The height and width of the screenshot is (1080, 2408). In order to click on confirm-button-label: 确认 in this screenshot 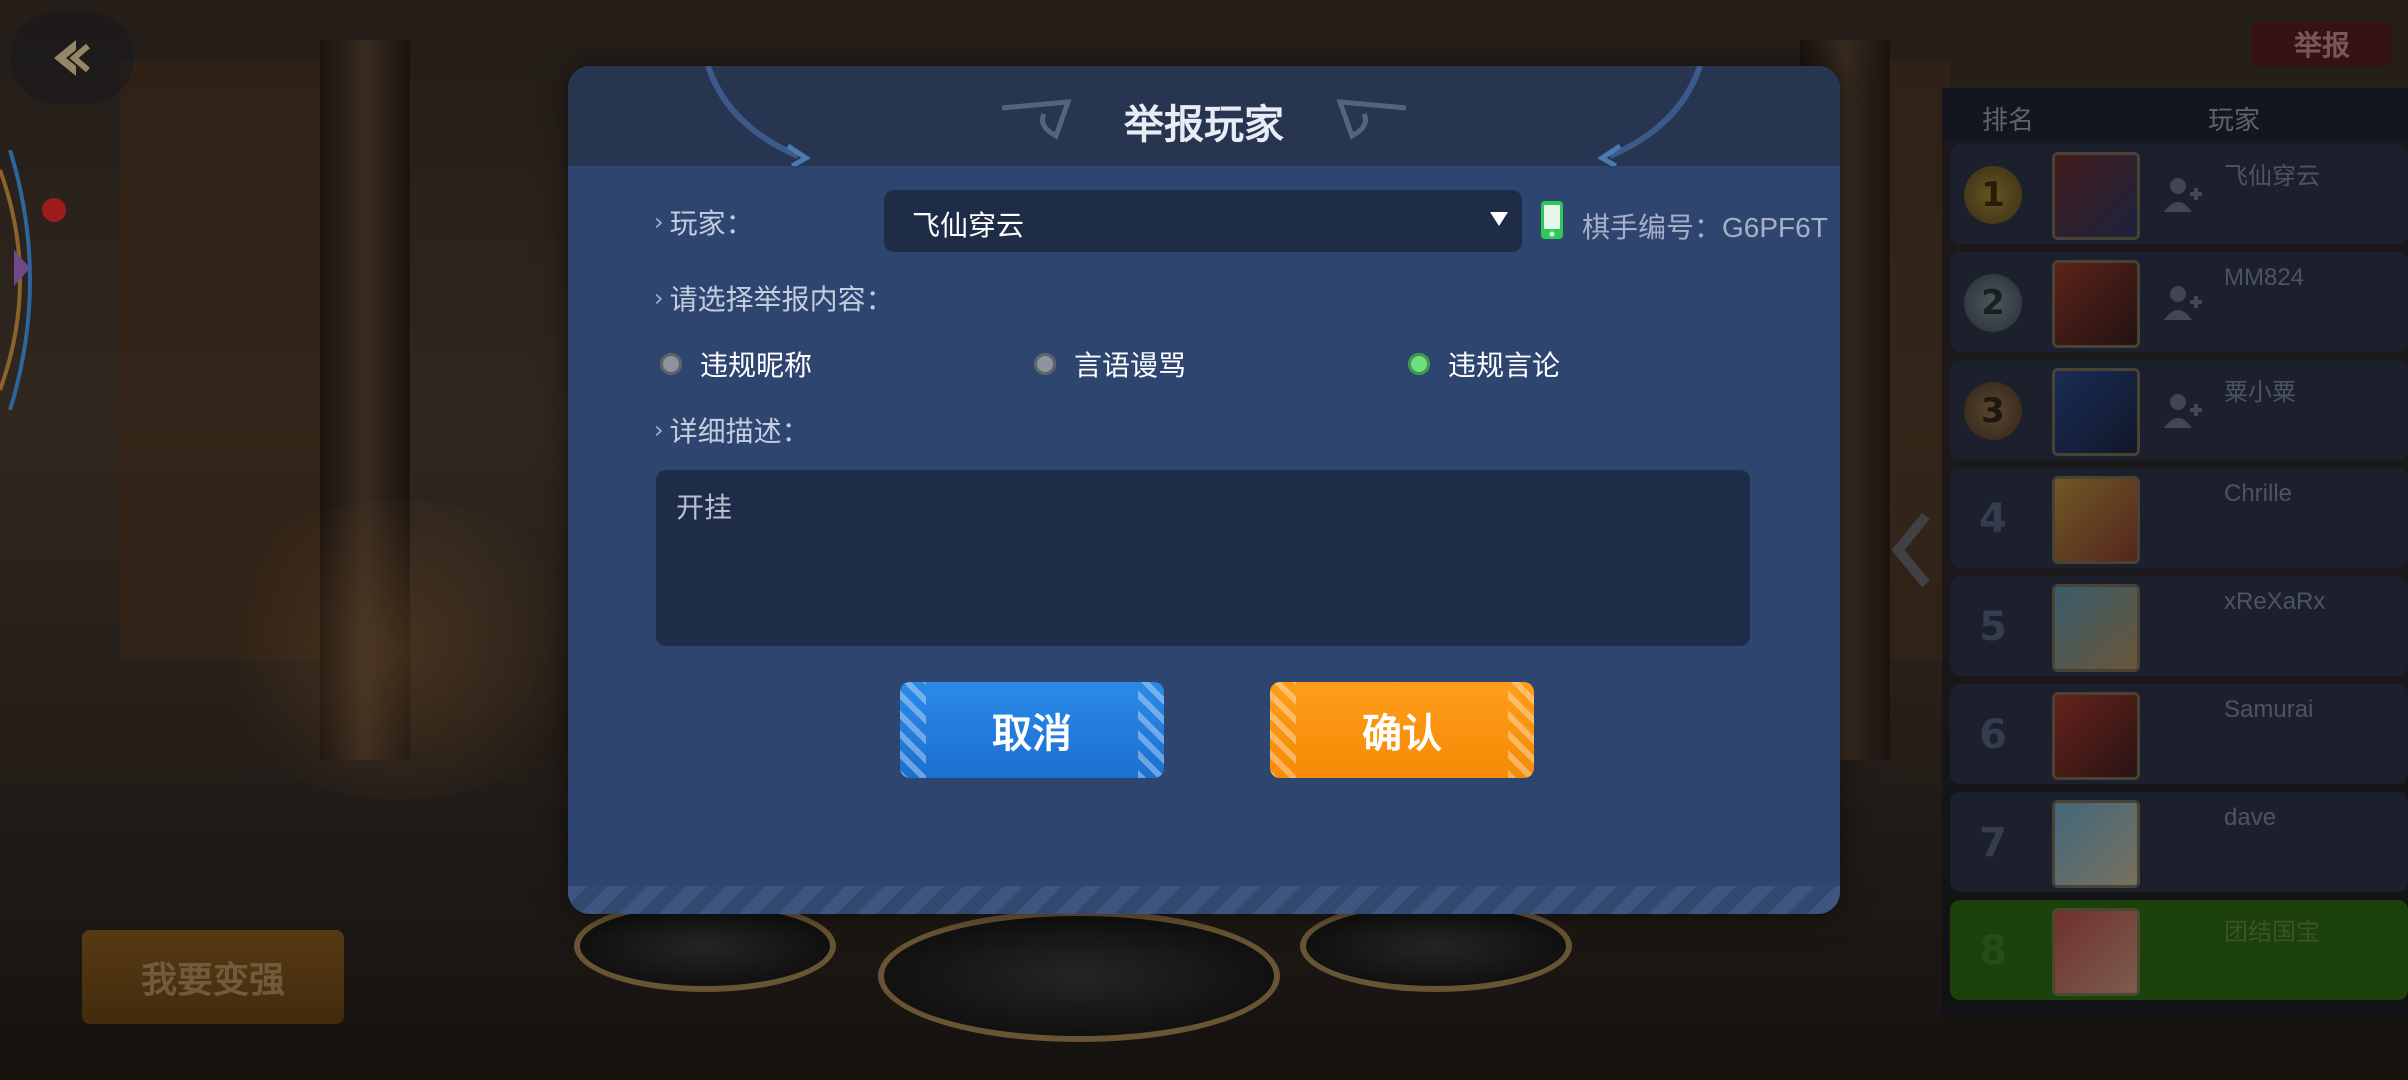, I will do `click(1402, 734)`.